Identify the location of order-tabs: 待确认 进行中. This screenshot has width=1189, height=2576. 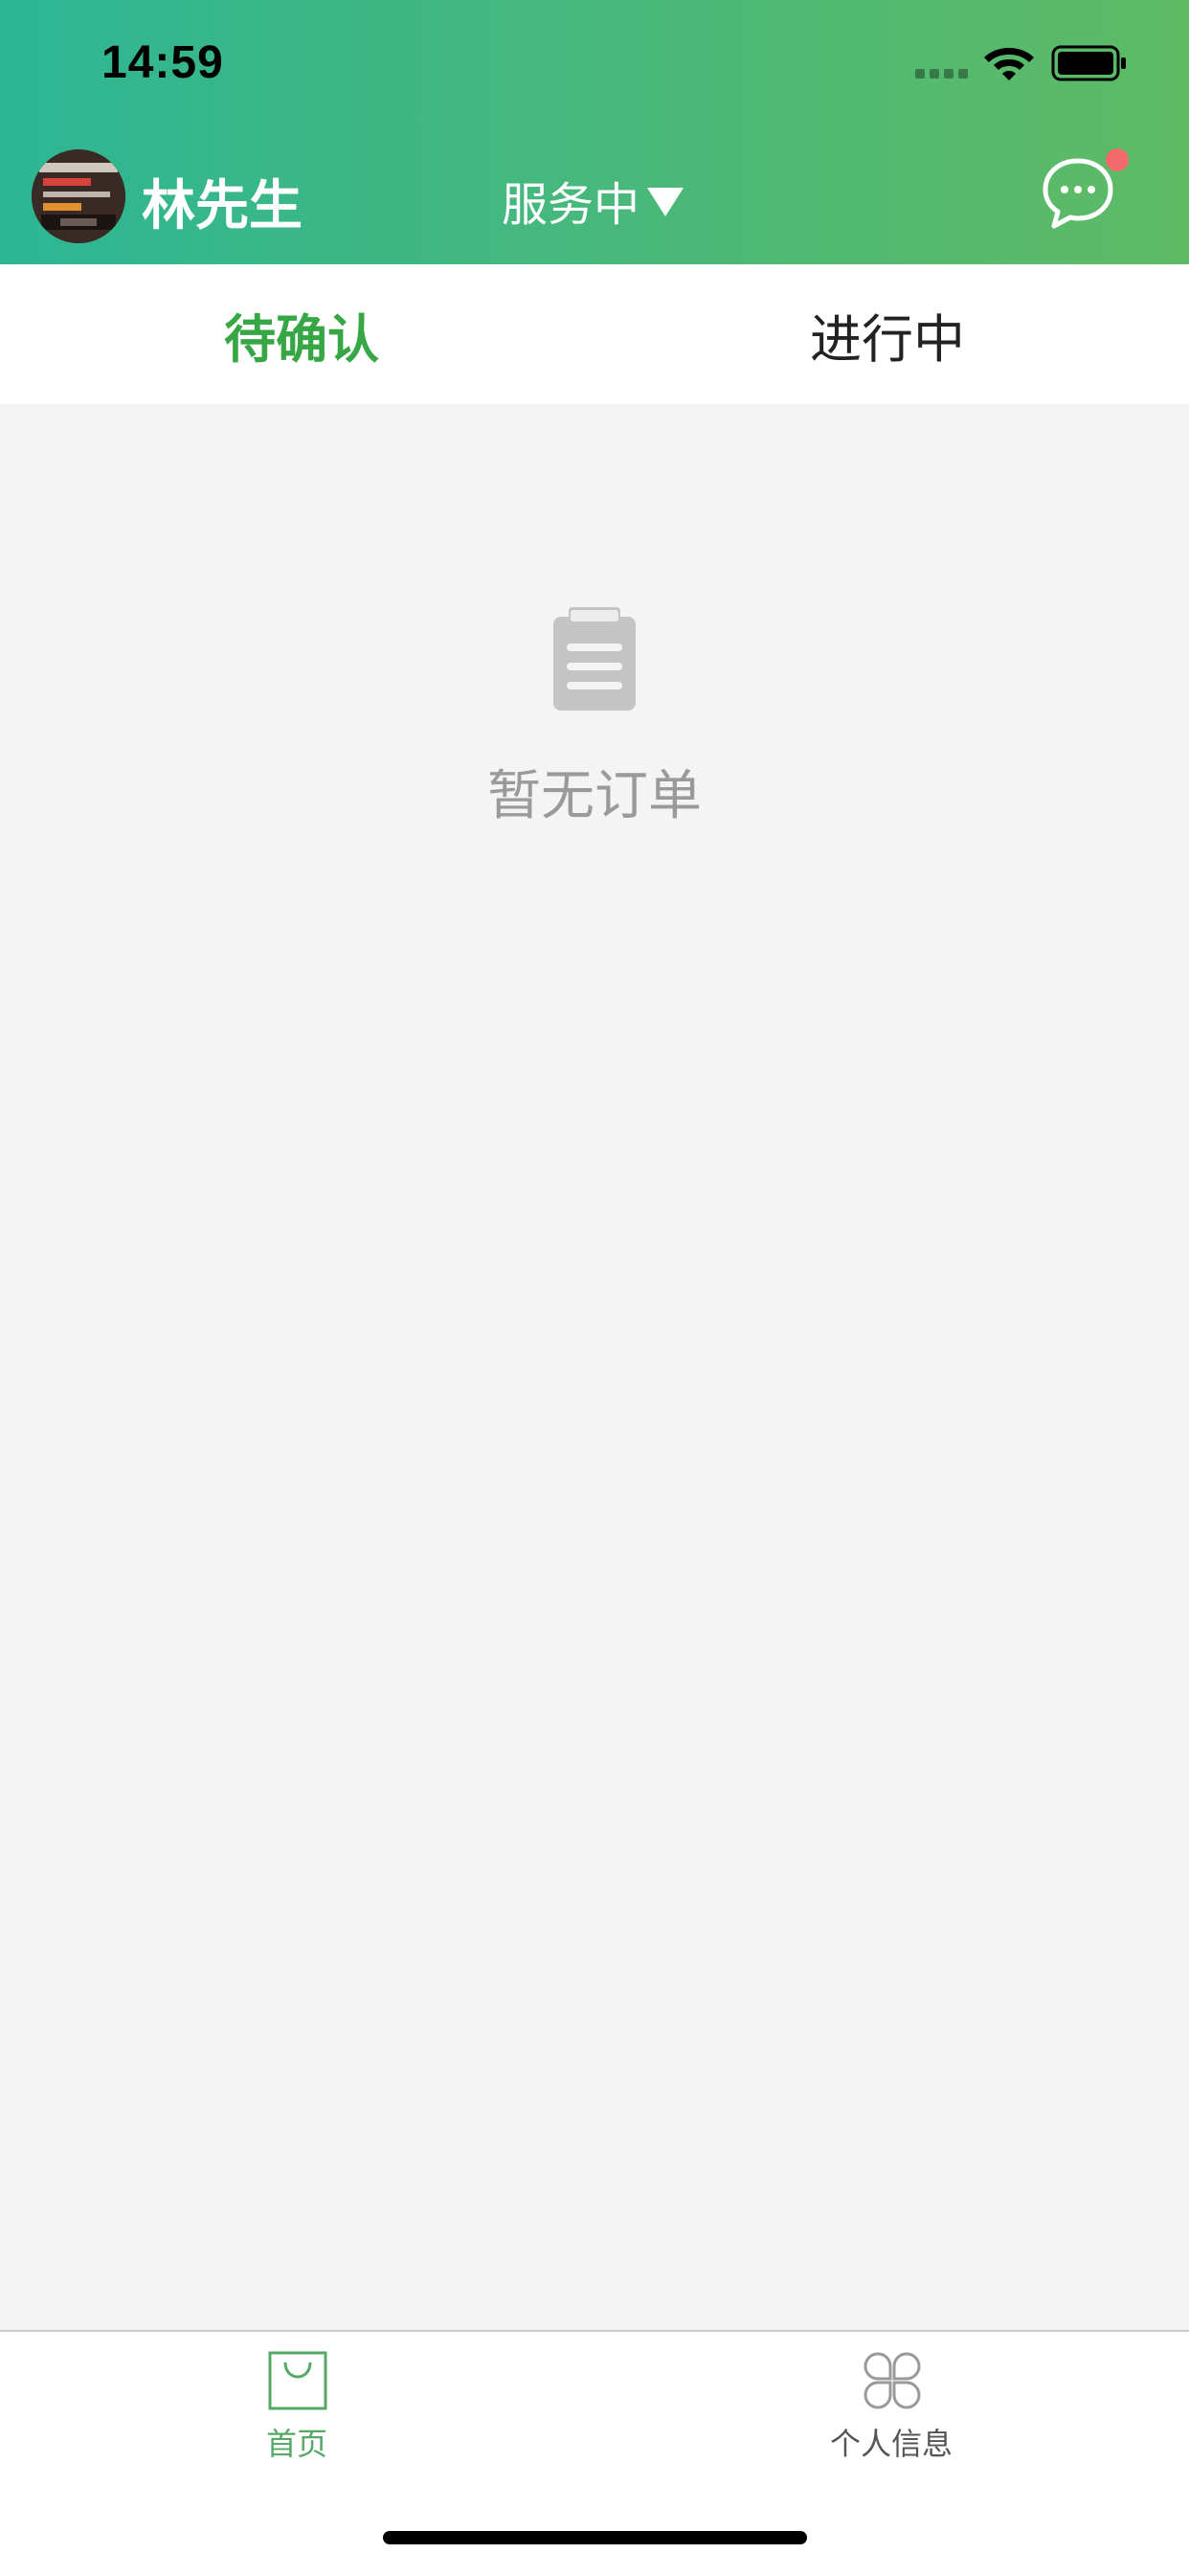
(594, 334).